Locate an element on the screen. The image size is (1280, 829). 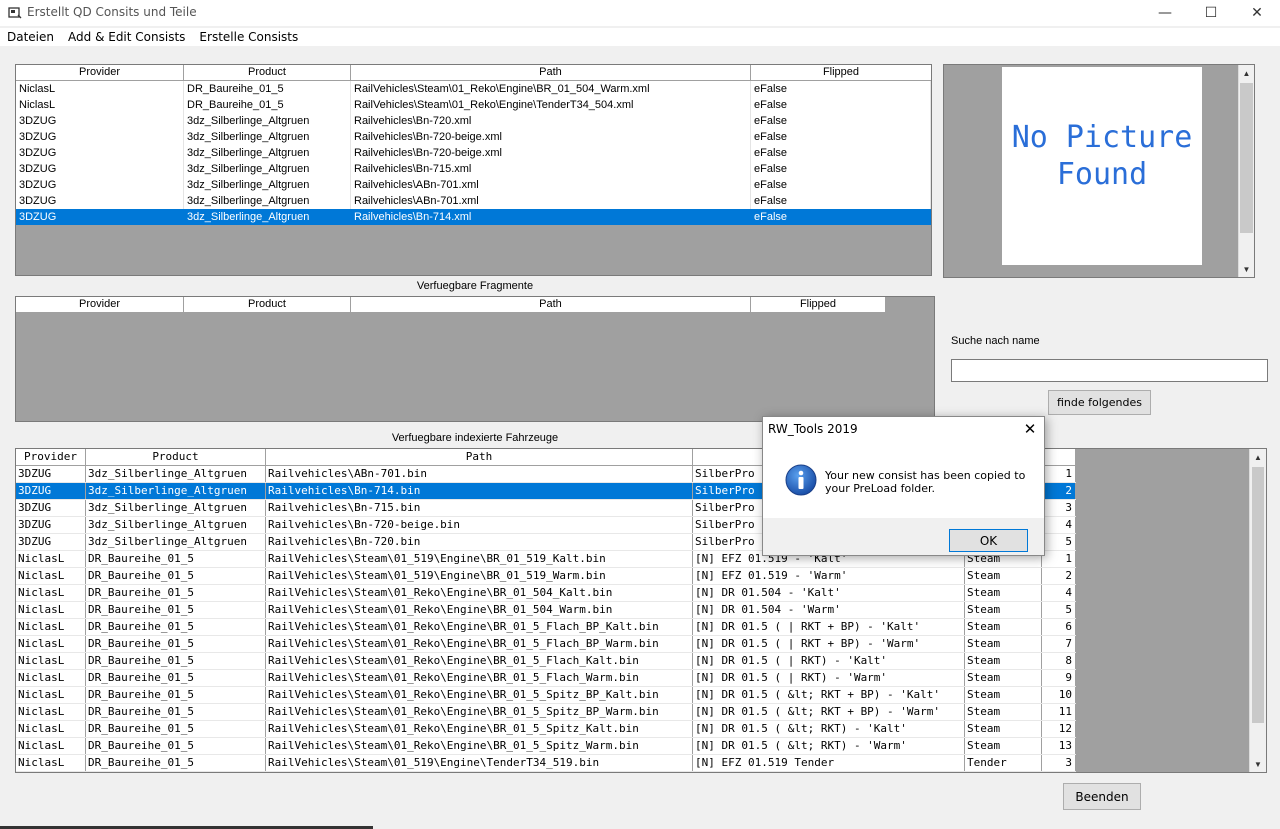
close-window-button: ✕ is located at coordinates (1257, 13).